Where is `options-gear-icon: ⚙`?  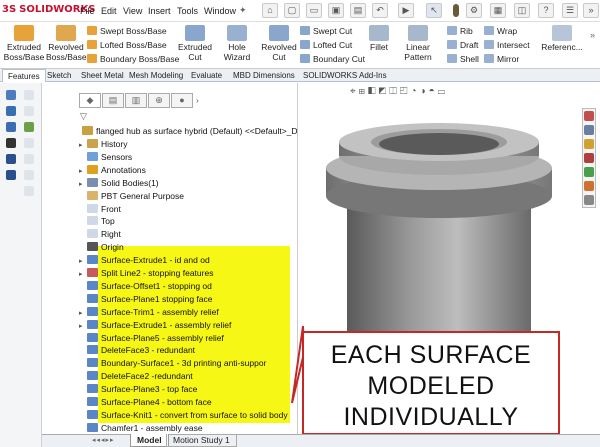
options-gear-icon: ⚙ is located at coordinates (474, 10).